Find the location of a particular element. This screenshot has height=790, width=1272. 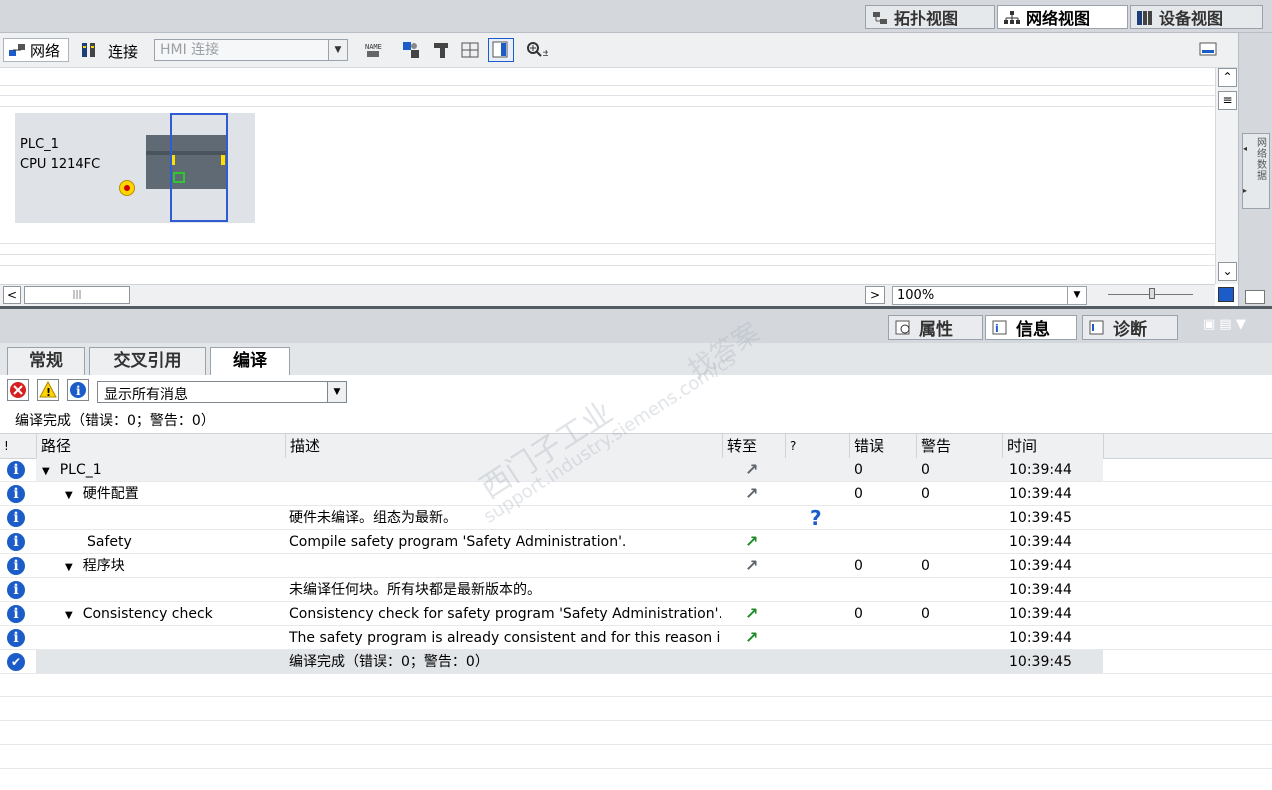

tab-properties: 属性 is located at coordinates (935, 327).